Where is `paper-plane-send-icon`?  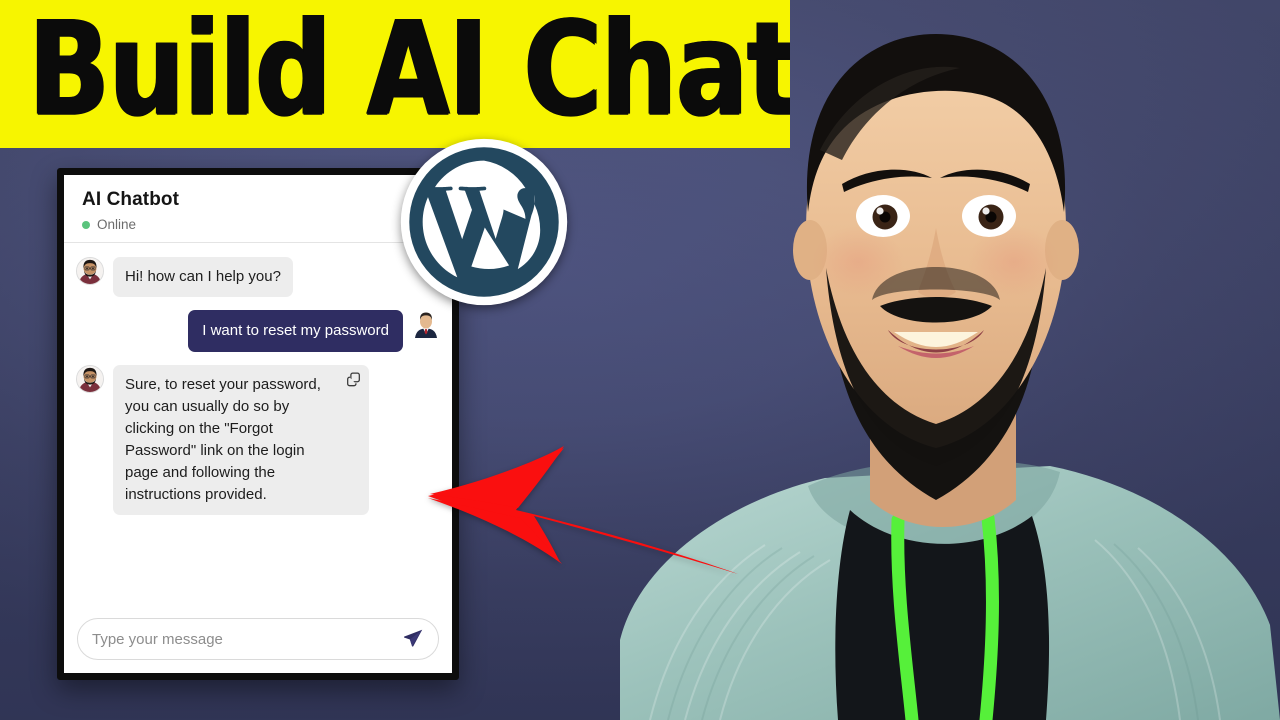 paper-plane-send-icon is located at coordinates (413, 639).